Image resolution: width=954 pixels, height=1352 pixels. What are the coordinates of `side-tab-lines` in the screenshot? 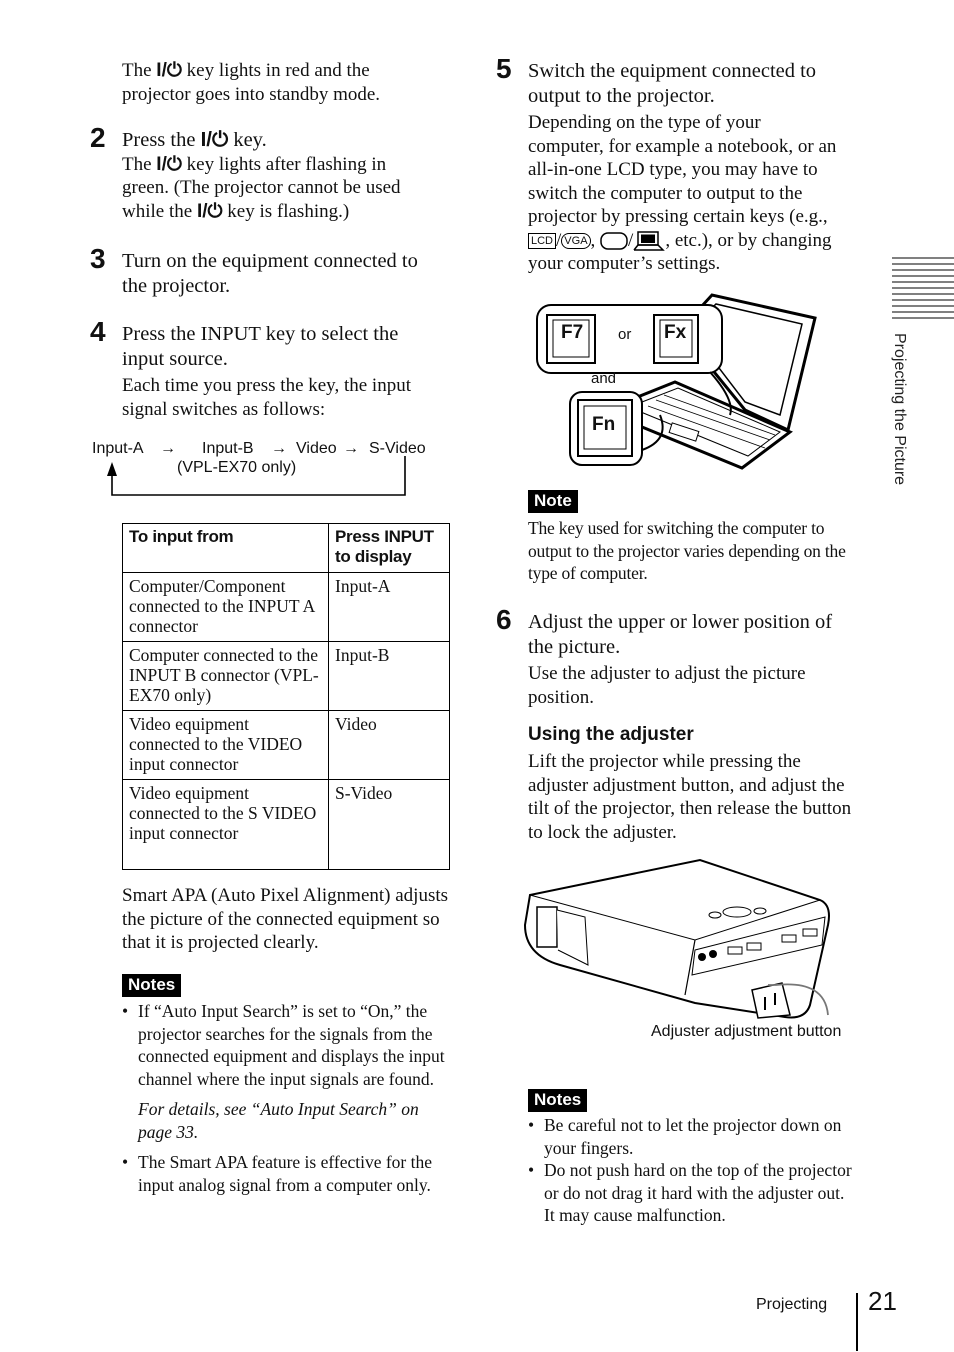 It's located at (923, 292).